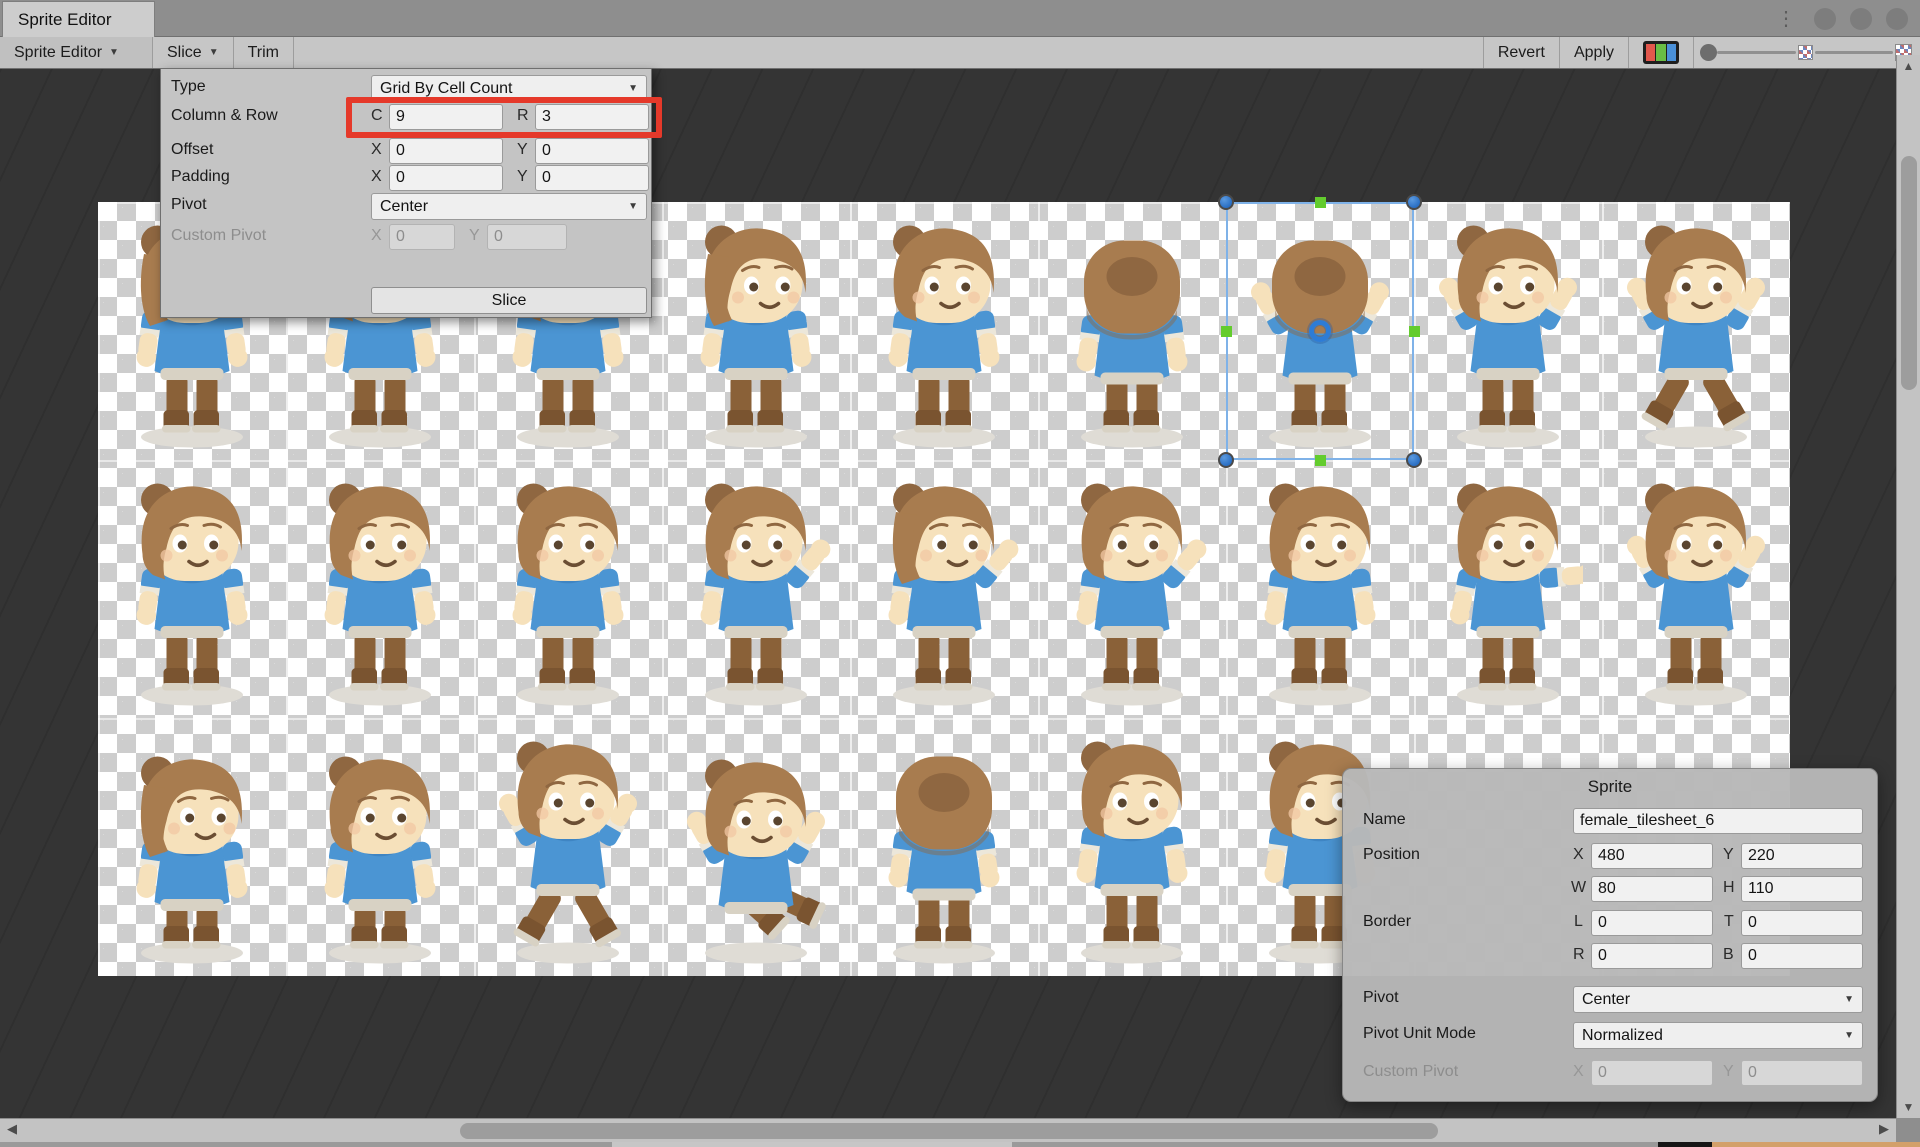 The image size is (1920, 1147). Describe the element at coordinates (446, 88) in the screenshot. I see `slice-type-value: Grid By Cell Count` at that location.